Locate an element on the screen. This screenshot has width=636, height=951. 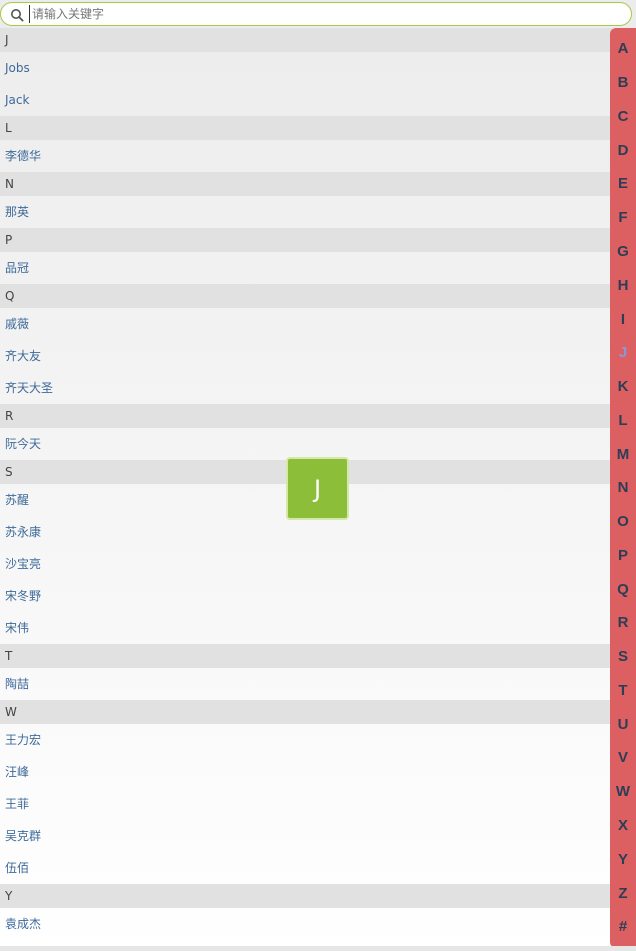
selected-letter-overlay: J is located at coordinates (317, 488).